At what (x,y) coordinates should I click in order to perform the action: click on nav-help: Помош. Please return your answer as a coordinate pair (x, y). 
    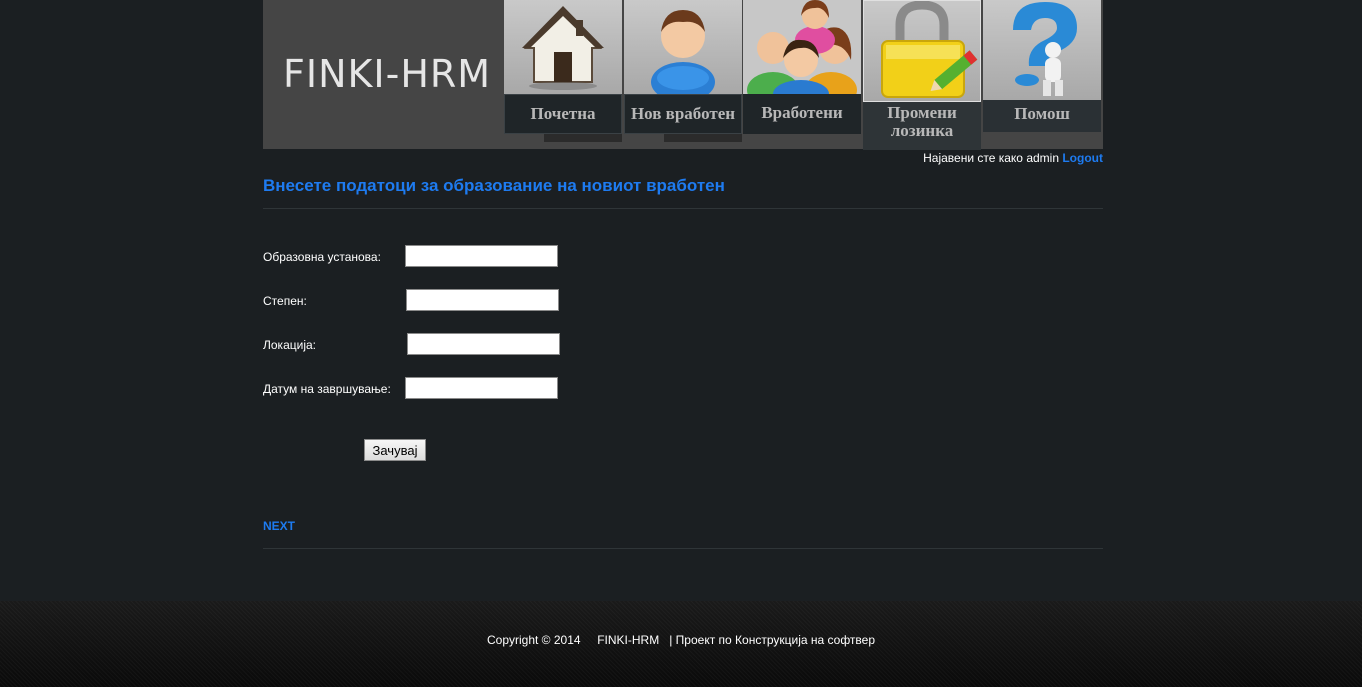
    Looking at the image, I should click on (1042, 67).